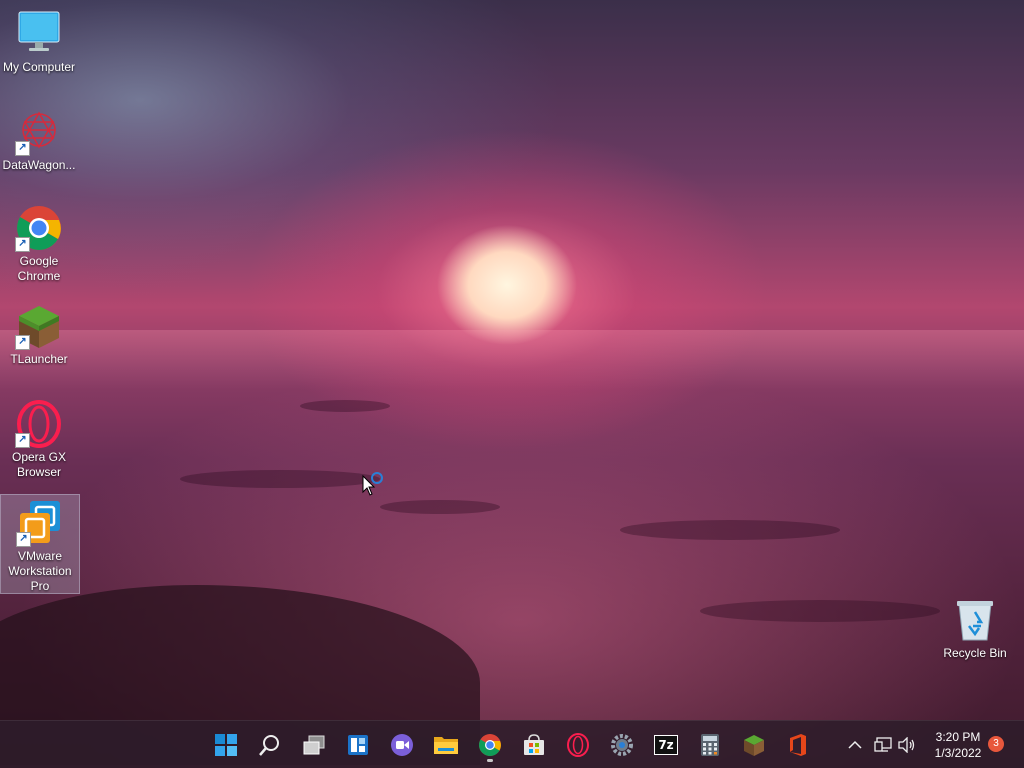  I want to click on chat-icon, so click(402, 745).